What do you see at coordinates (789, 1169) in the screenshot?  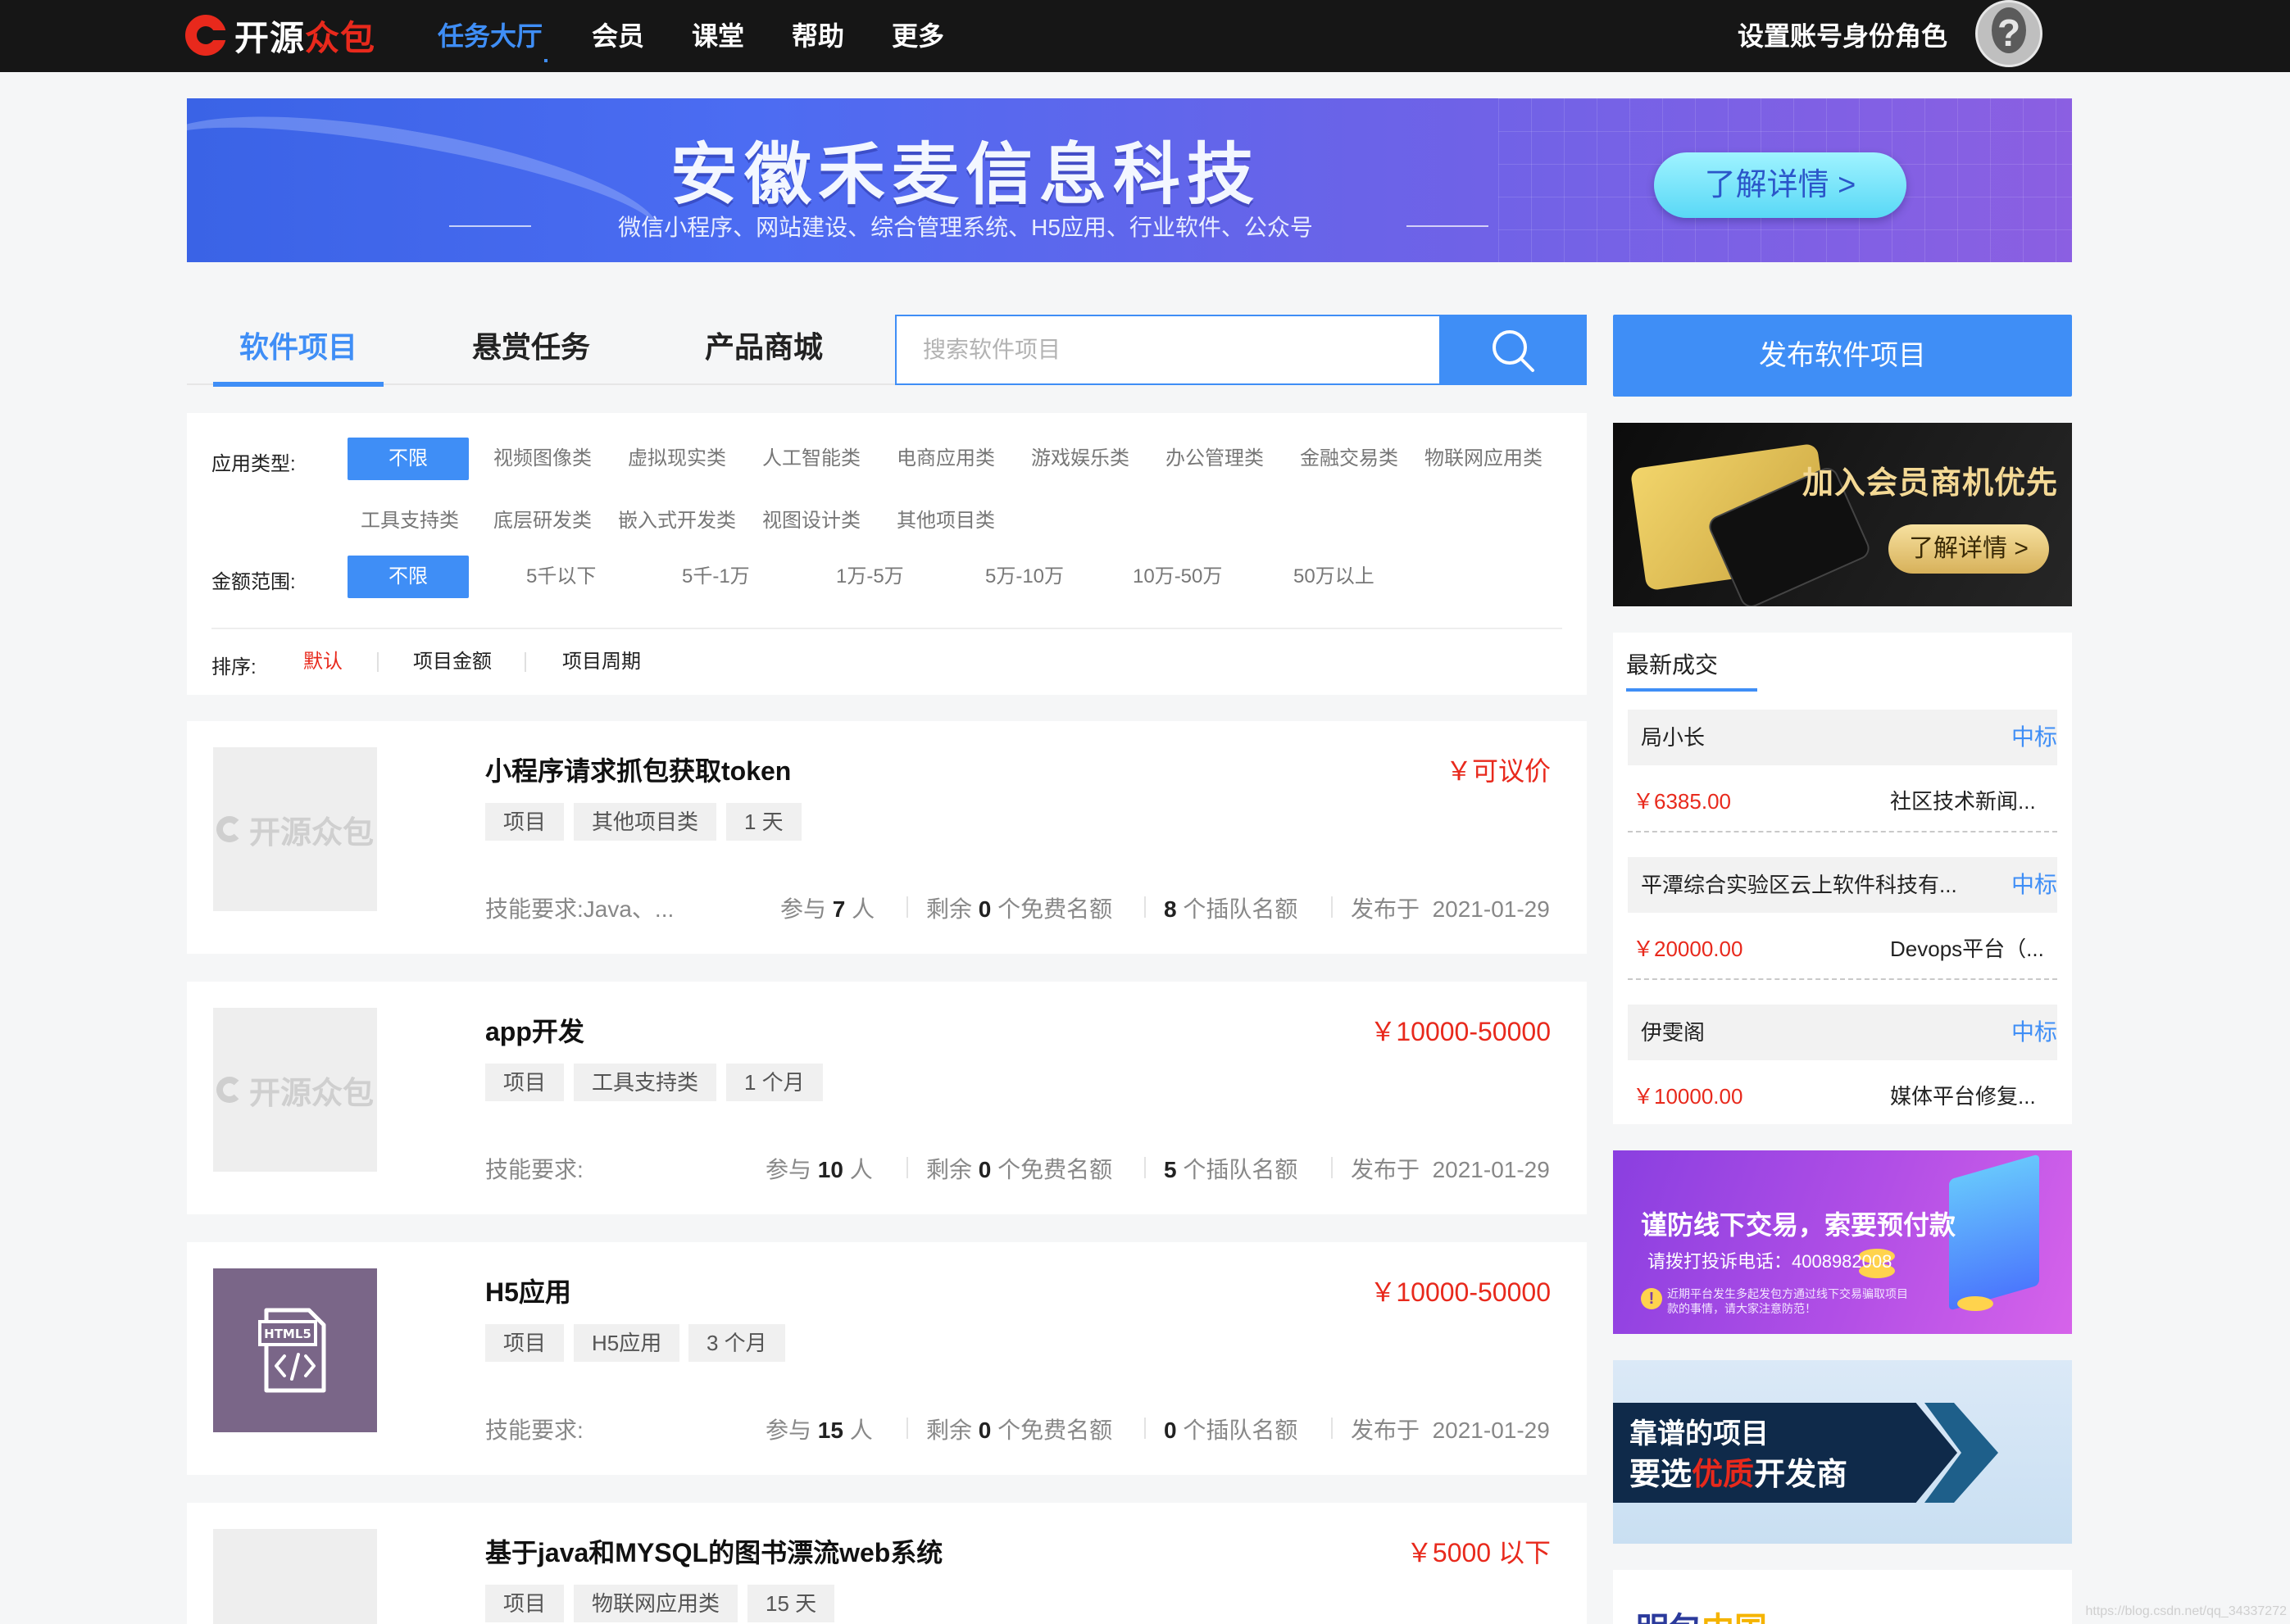 I see `participants-label: 参与` at bounding box center [789, 1169].